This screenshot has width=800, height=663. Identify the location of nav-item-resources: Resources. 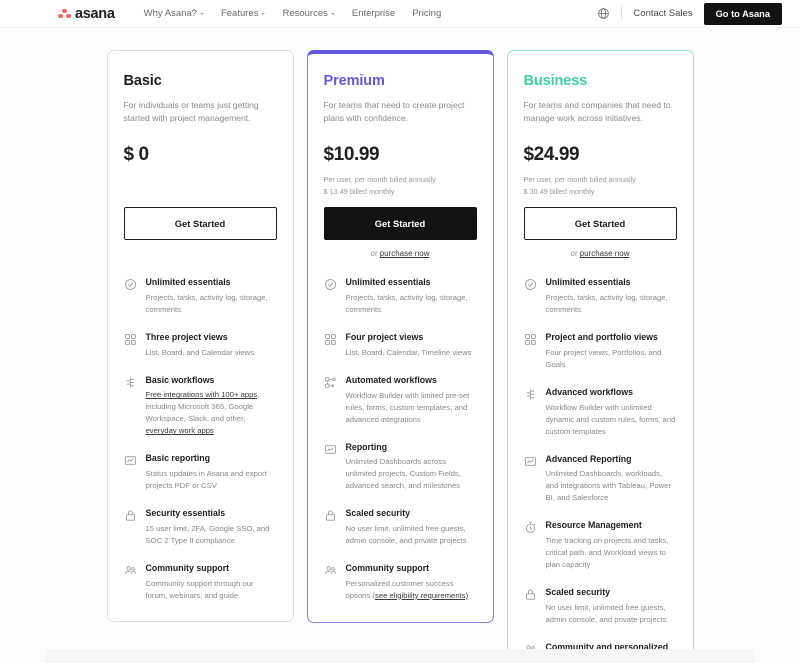
(308, 13).